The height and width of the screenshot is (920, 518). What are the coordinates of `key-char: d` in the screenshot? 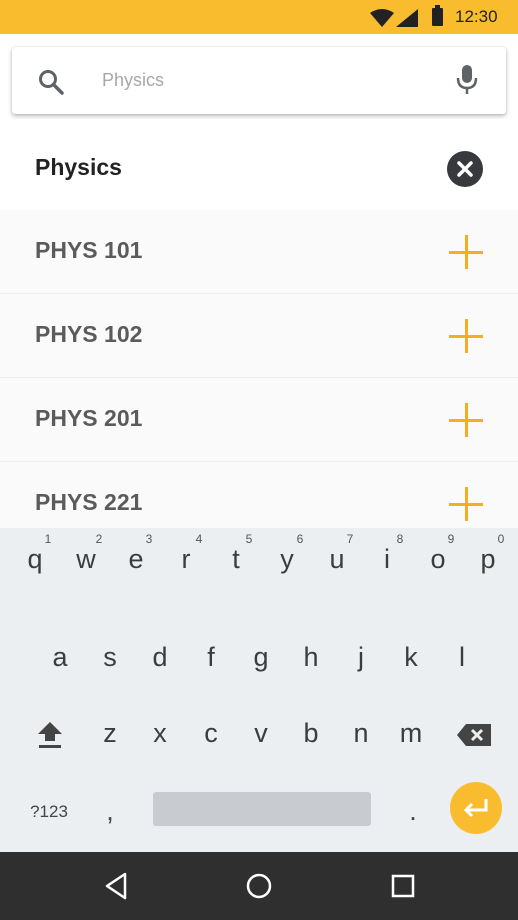 It's located at (160, 657).